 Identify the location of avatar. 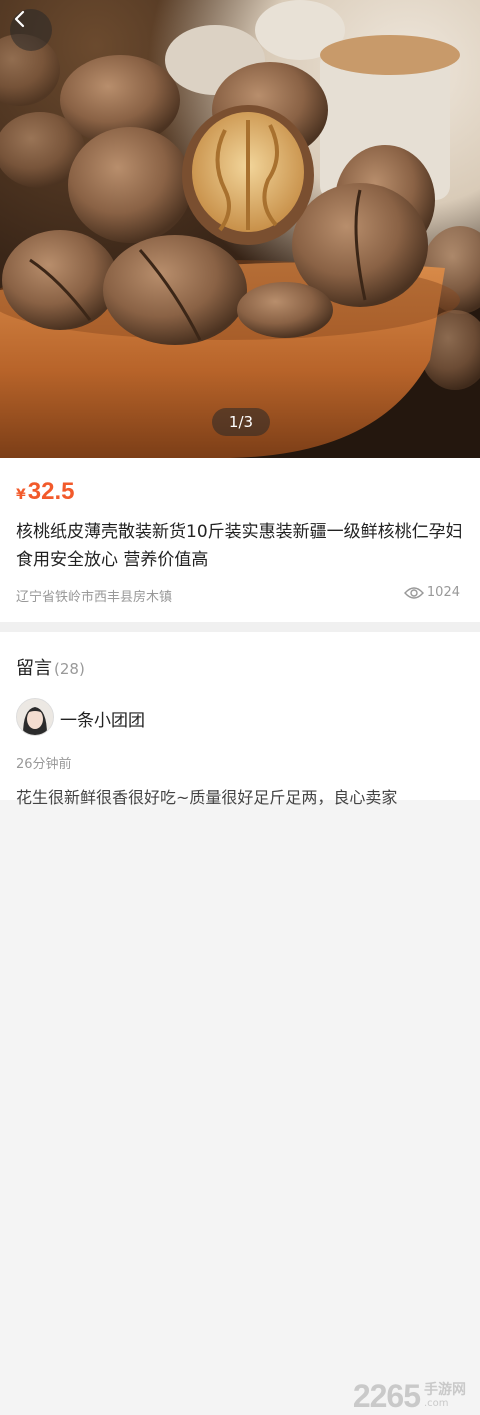
(35, 717).